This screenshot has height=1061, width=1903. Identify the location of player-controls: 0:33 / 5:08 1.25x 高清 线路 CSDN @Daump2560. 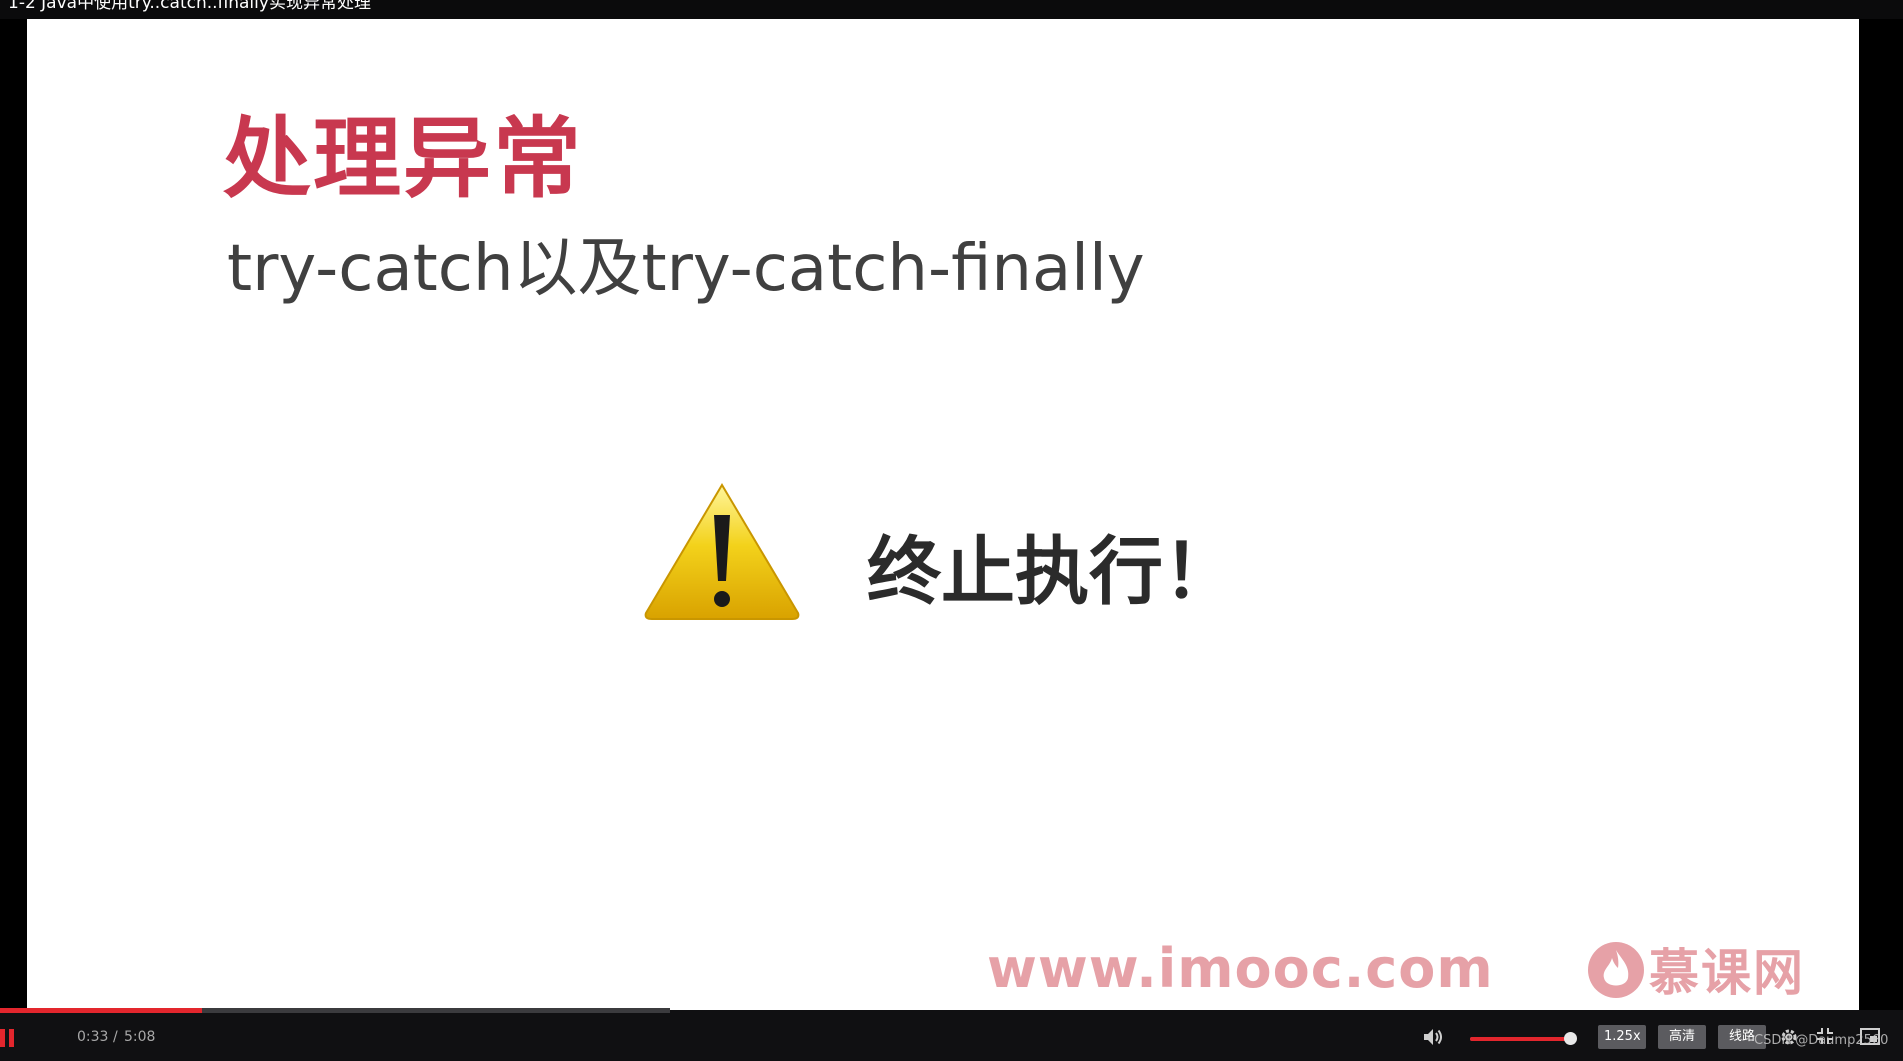
(951, 1037).